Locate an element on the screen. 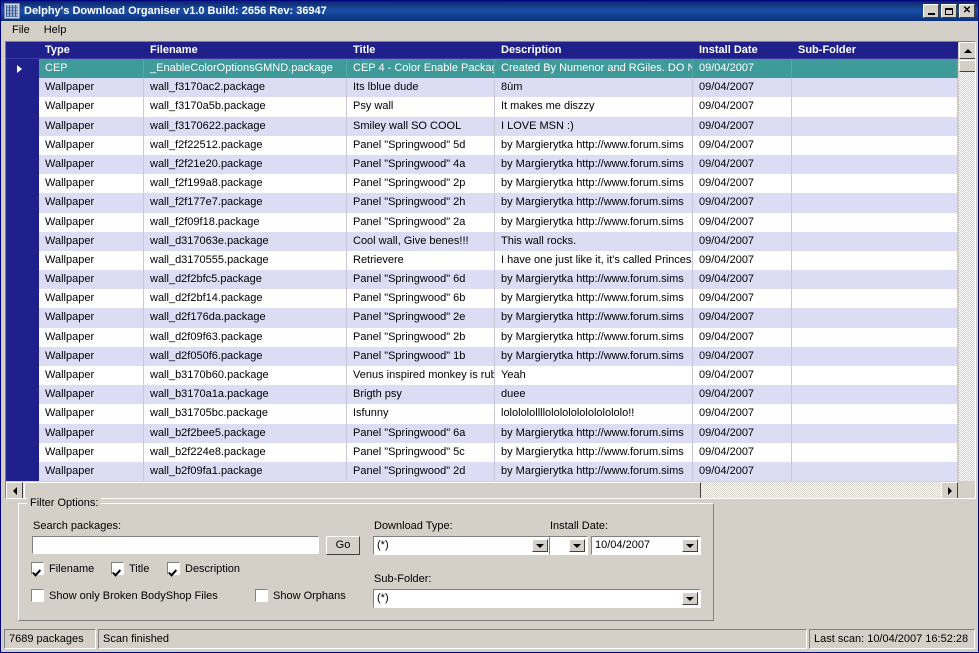 The width and height of the screenshot is (979, 653). close-button: ✕ is located at coordinates (967, 11).